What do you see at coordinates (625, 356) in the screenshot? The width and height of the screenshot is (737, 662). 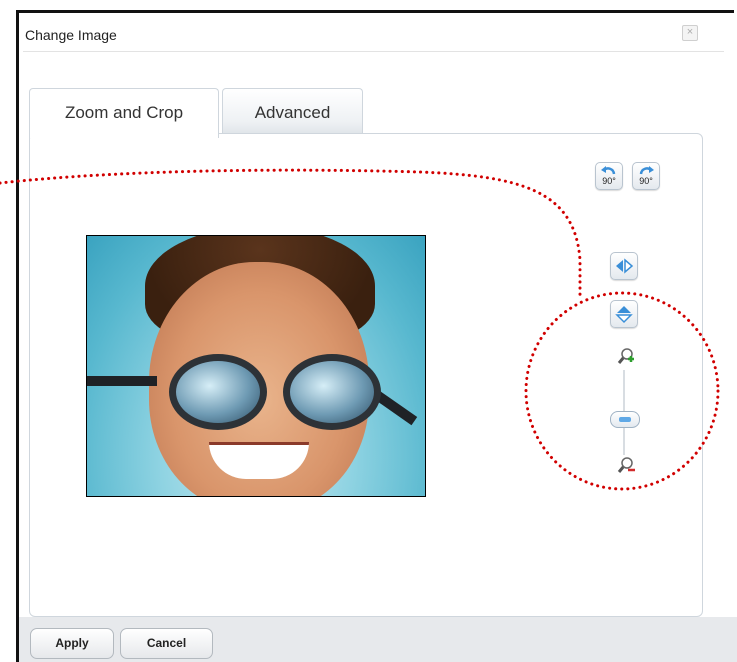 I see `zoom-in-icon` at bounding box center [625, 356].